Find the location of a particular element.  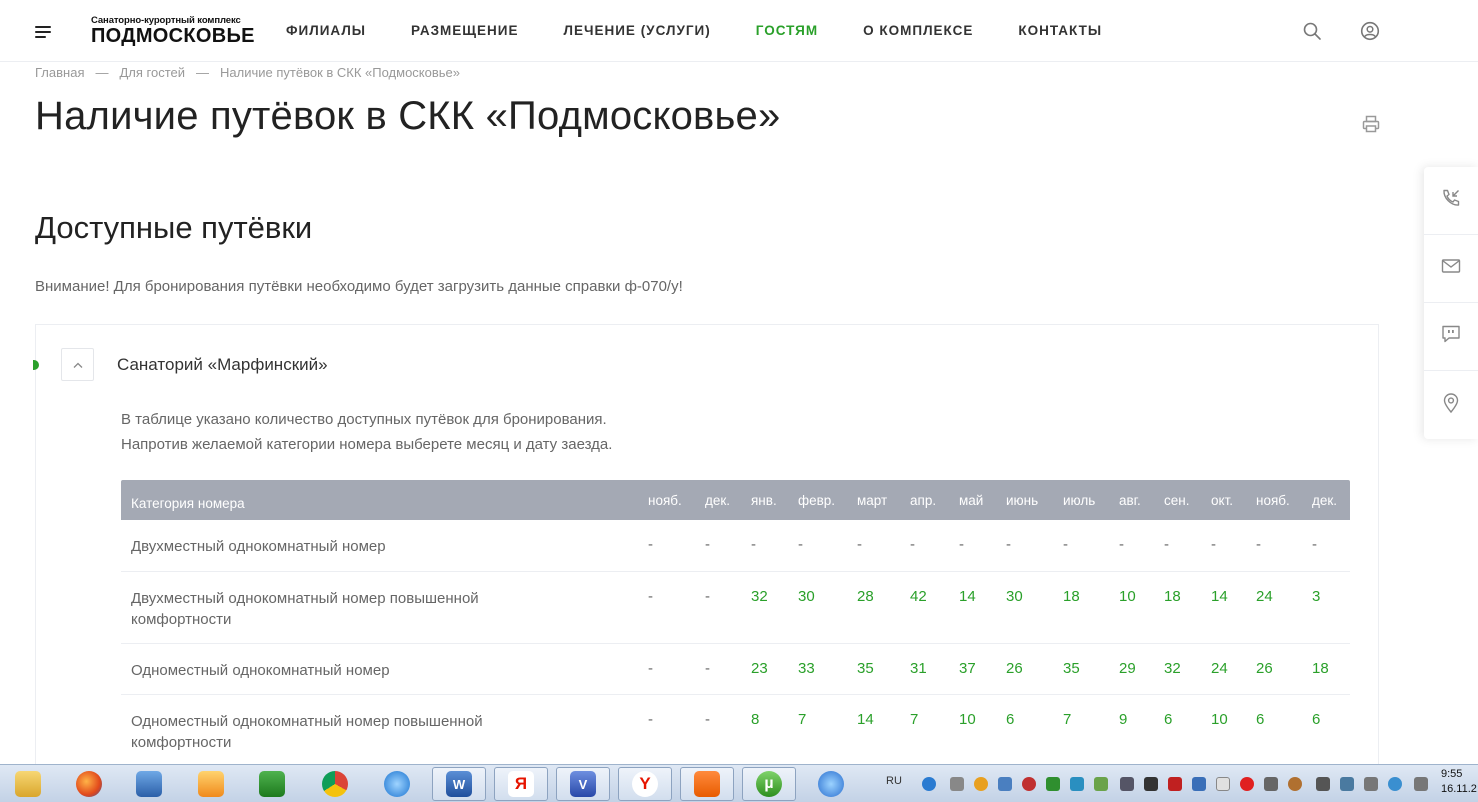

nav-item-about: О КОМПЛЕКСЕ is located at coordinates (918, 30).